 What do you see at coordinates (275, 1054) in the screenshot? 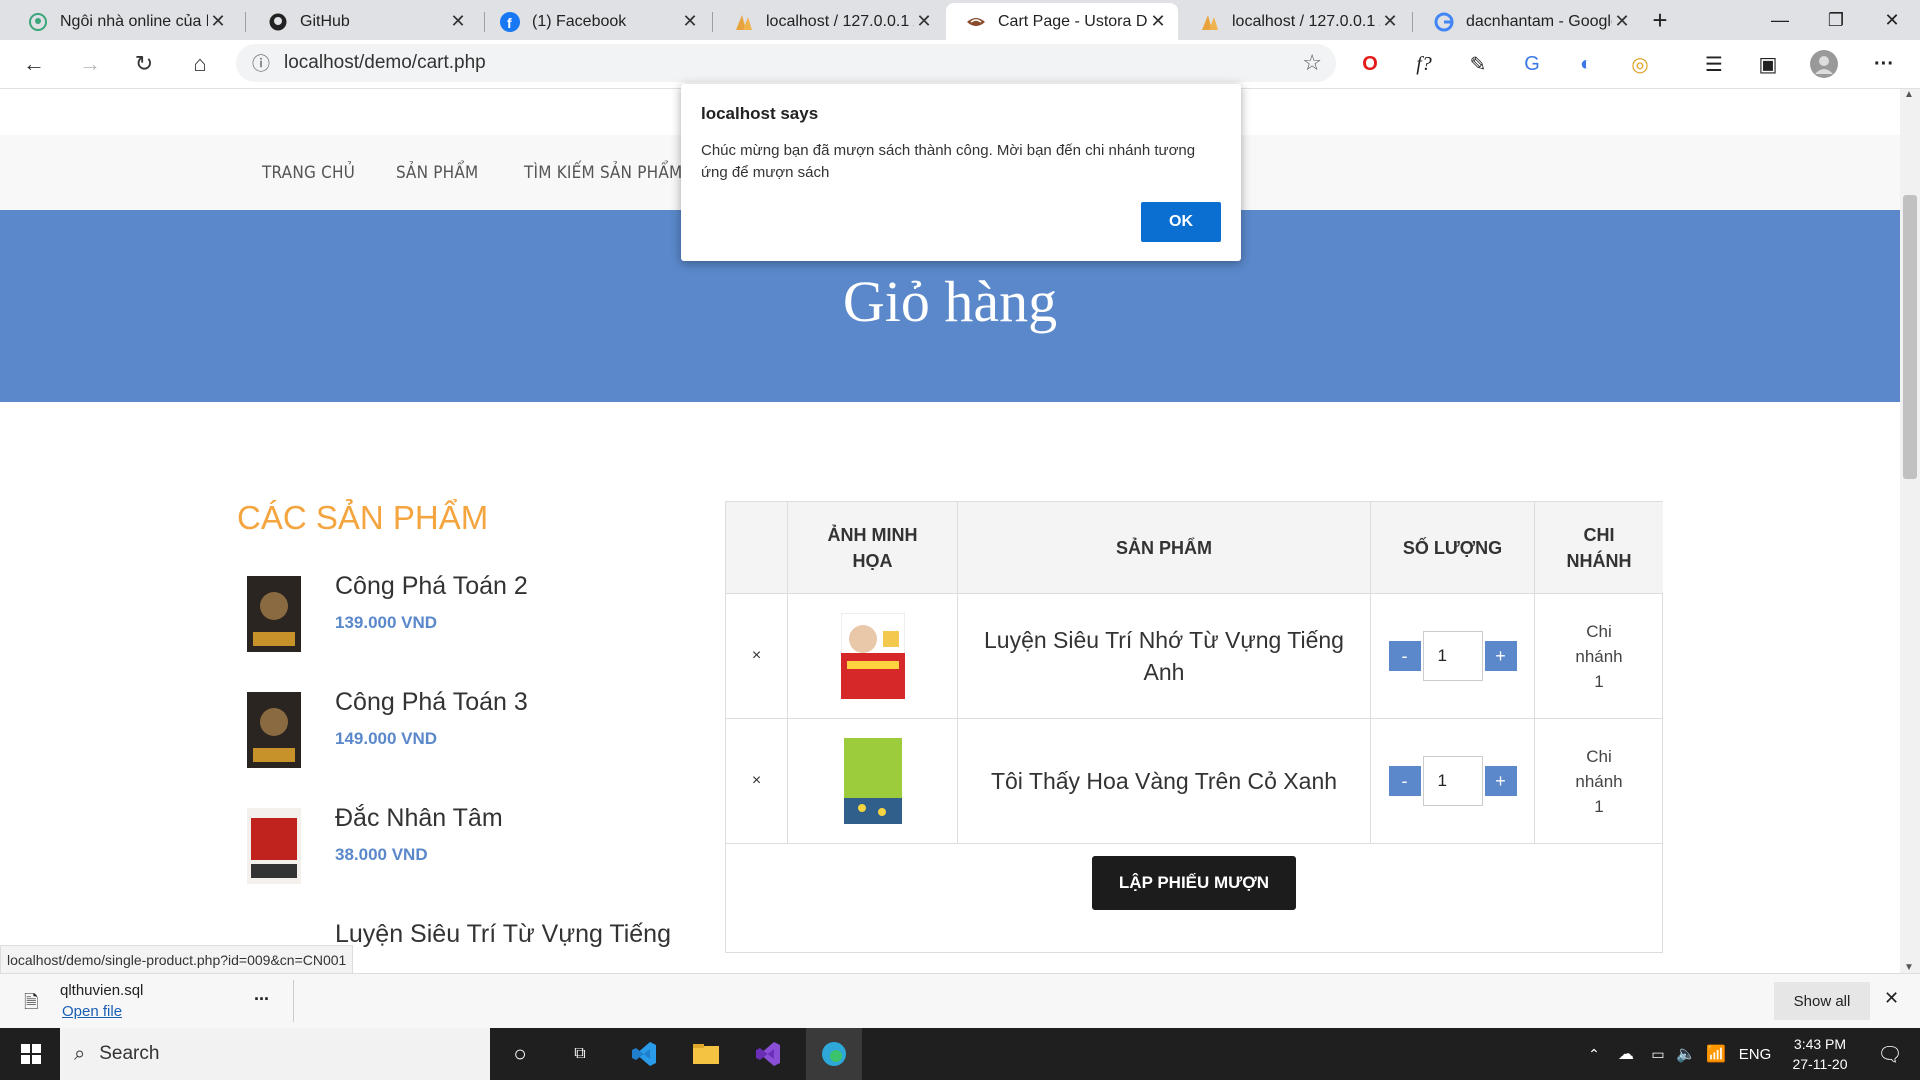
I see `taskbar-search: ⌕ Search` at bounding box center [275, 1054].